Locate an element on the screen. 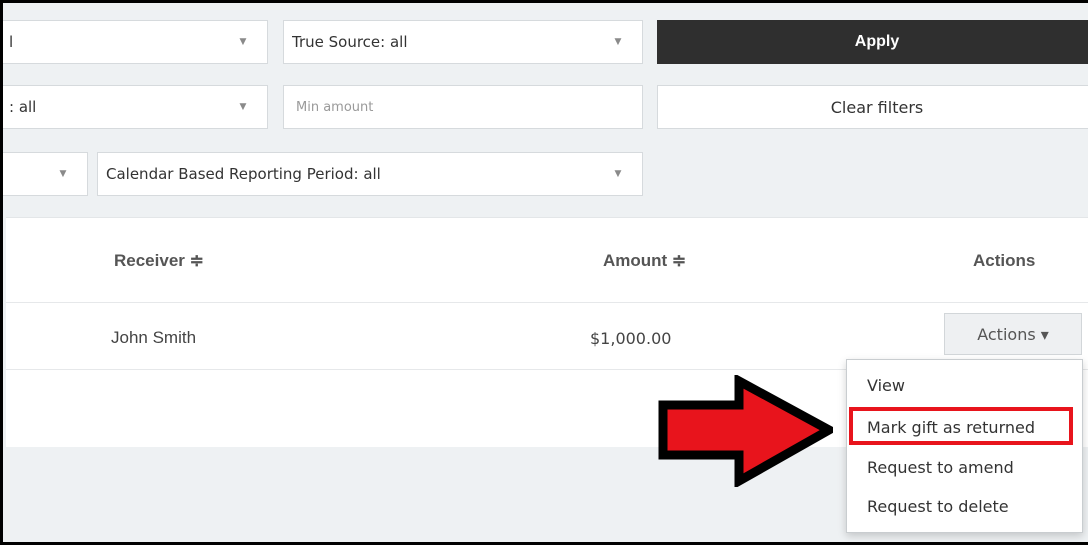 The height and width of the screenshot is (545, 1088). column-header-receiver: Receiver ≑ is located at coordinates (159, 261).